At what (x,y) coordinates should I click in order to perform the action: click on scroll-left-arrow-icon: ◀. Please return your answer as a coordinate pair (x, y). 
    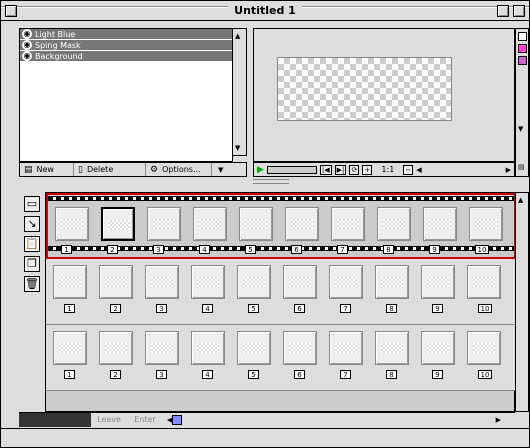
    Looking at the image, I should click on (418, 170).